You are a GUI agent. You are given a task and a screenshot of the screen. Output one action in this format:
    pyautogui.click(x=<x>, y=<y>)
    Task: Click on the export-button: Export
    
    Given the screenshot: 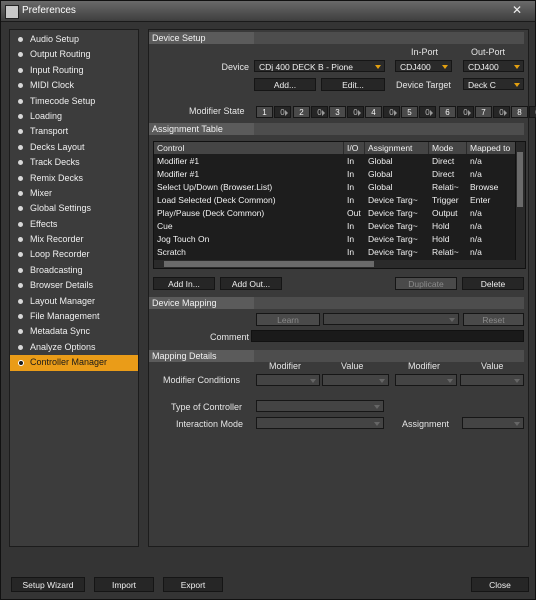 What is the action you would take?
    pyautogui.click(x=193, y=584)
    